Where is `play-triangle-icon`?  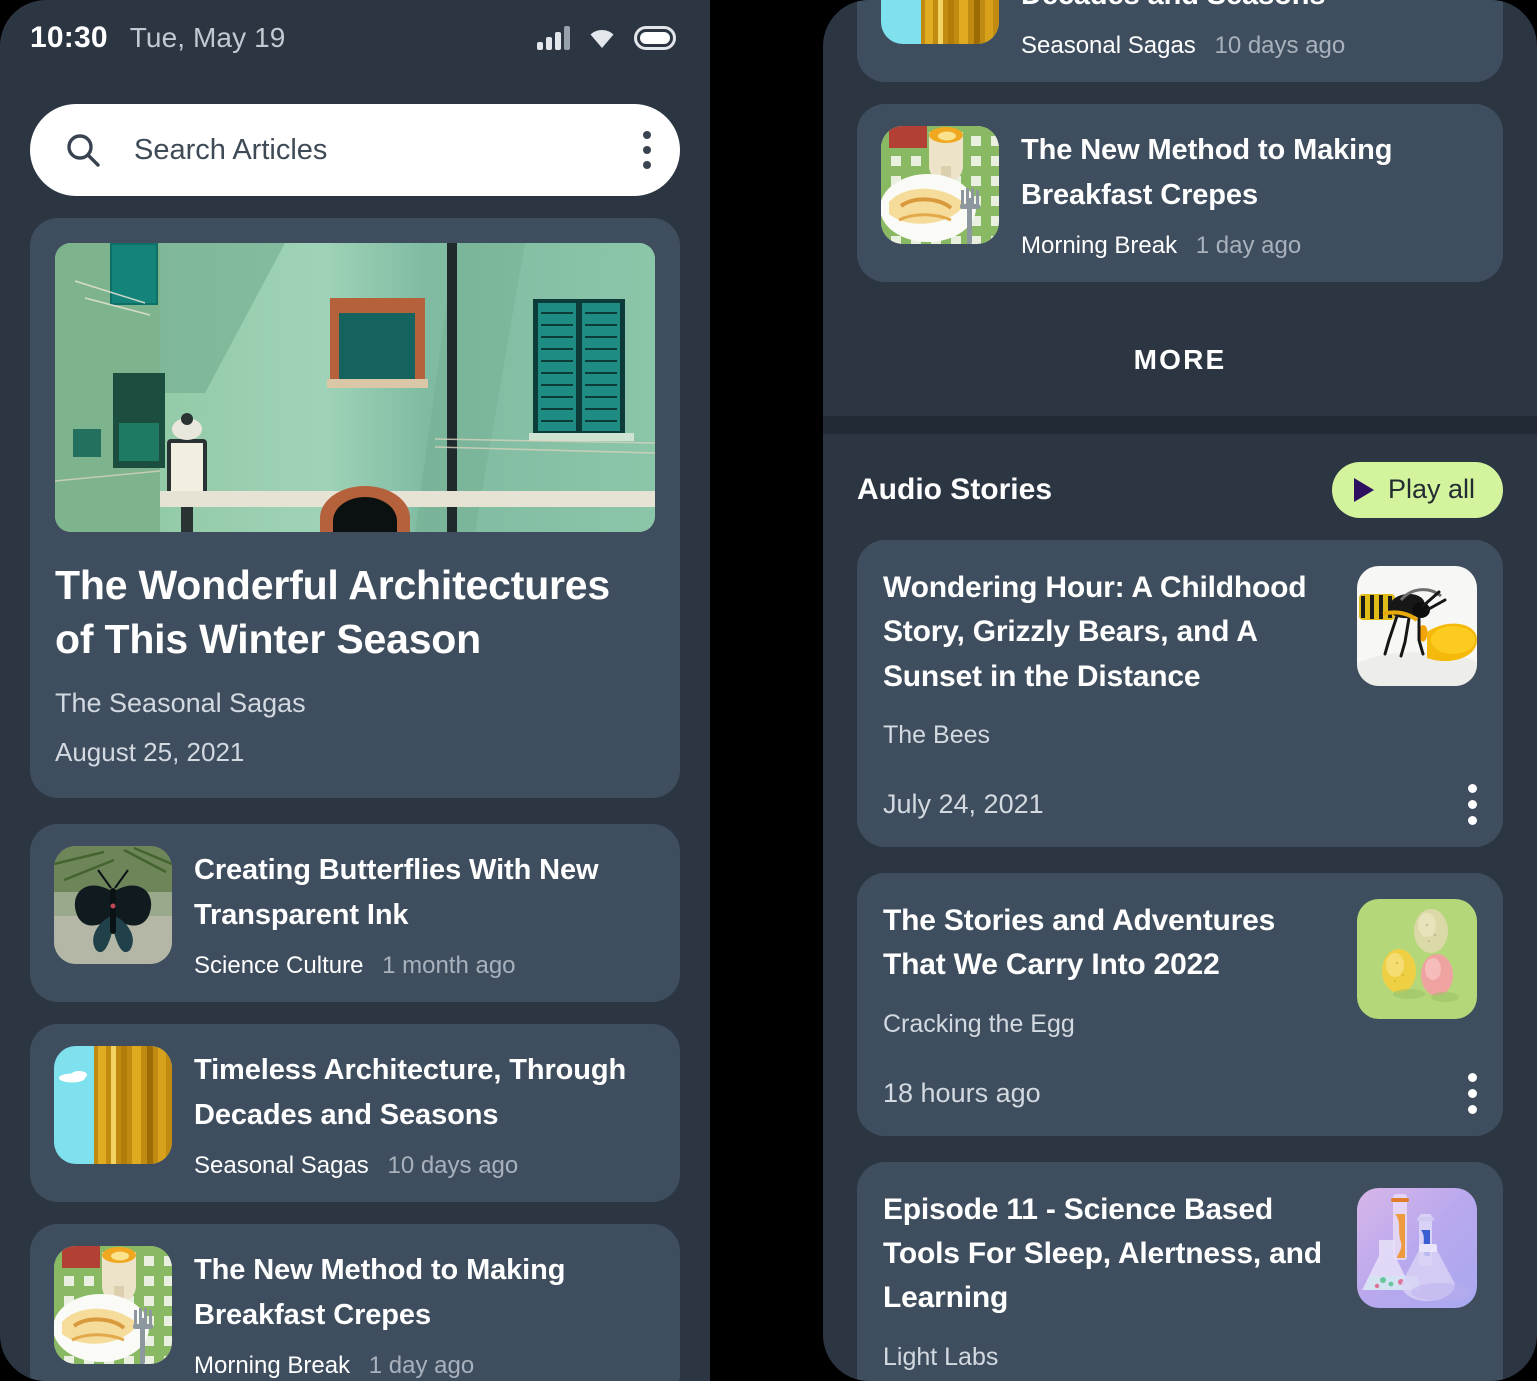 play-triangle-icon is located at coordinates (1363, 489).